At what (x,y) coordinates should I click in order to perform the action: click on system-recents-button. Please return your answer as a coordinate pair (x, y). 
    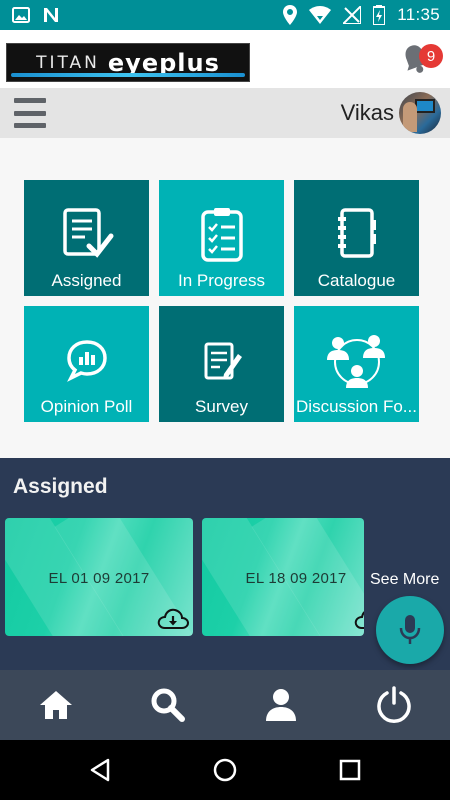
    Looking at the image, I should click on (350, 770).